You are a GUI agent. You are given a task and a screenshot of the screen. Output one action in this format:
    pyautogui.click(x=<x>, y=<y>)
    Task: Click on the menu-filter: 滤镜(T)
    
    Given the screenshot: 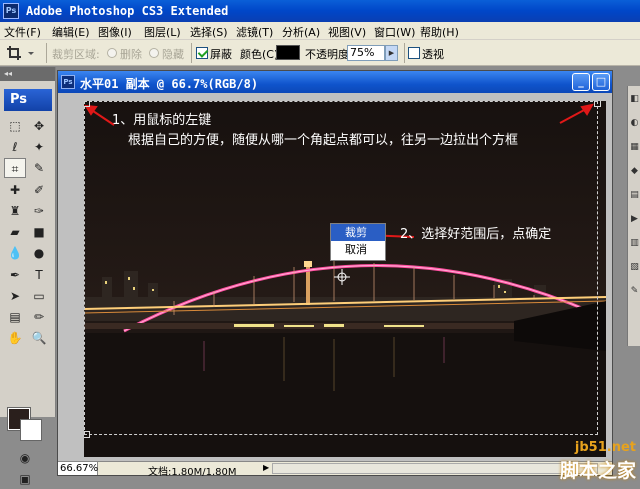 What is the action you would take?
    pyautogui.click(x=254, y=32)
    